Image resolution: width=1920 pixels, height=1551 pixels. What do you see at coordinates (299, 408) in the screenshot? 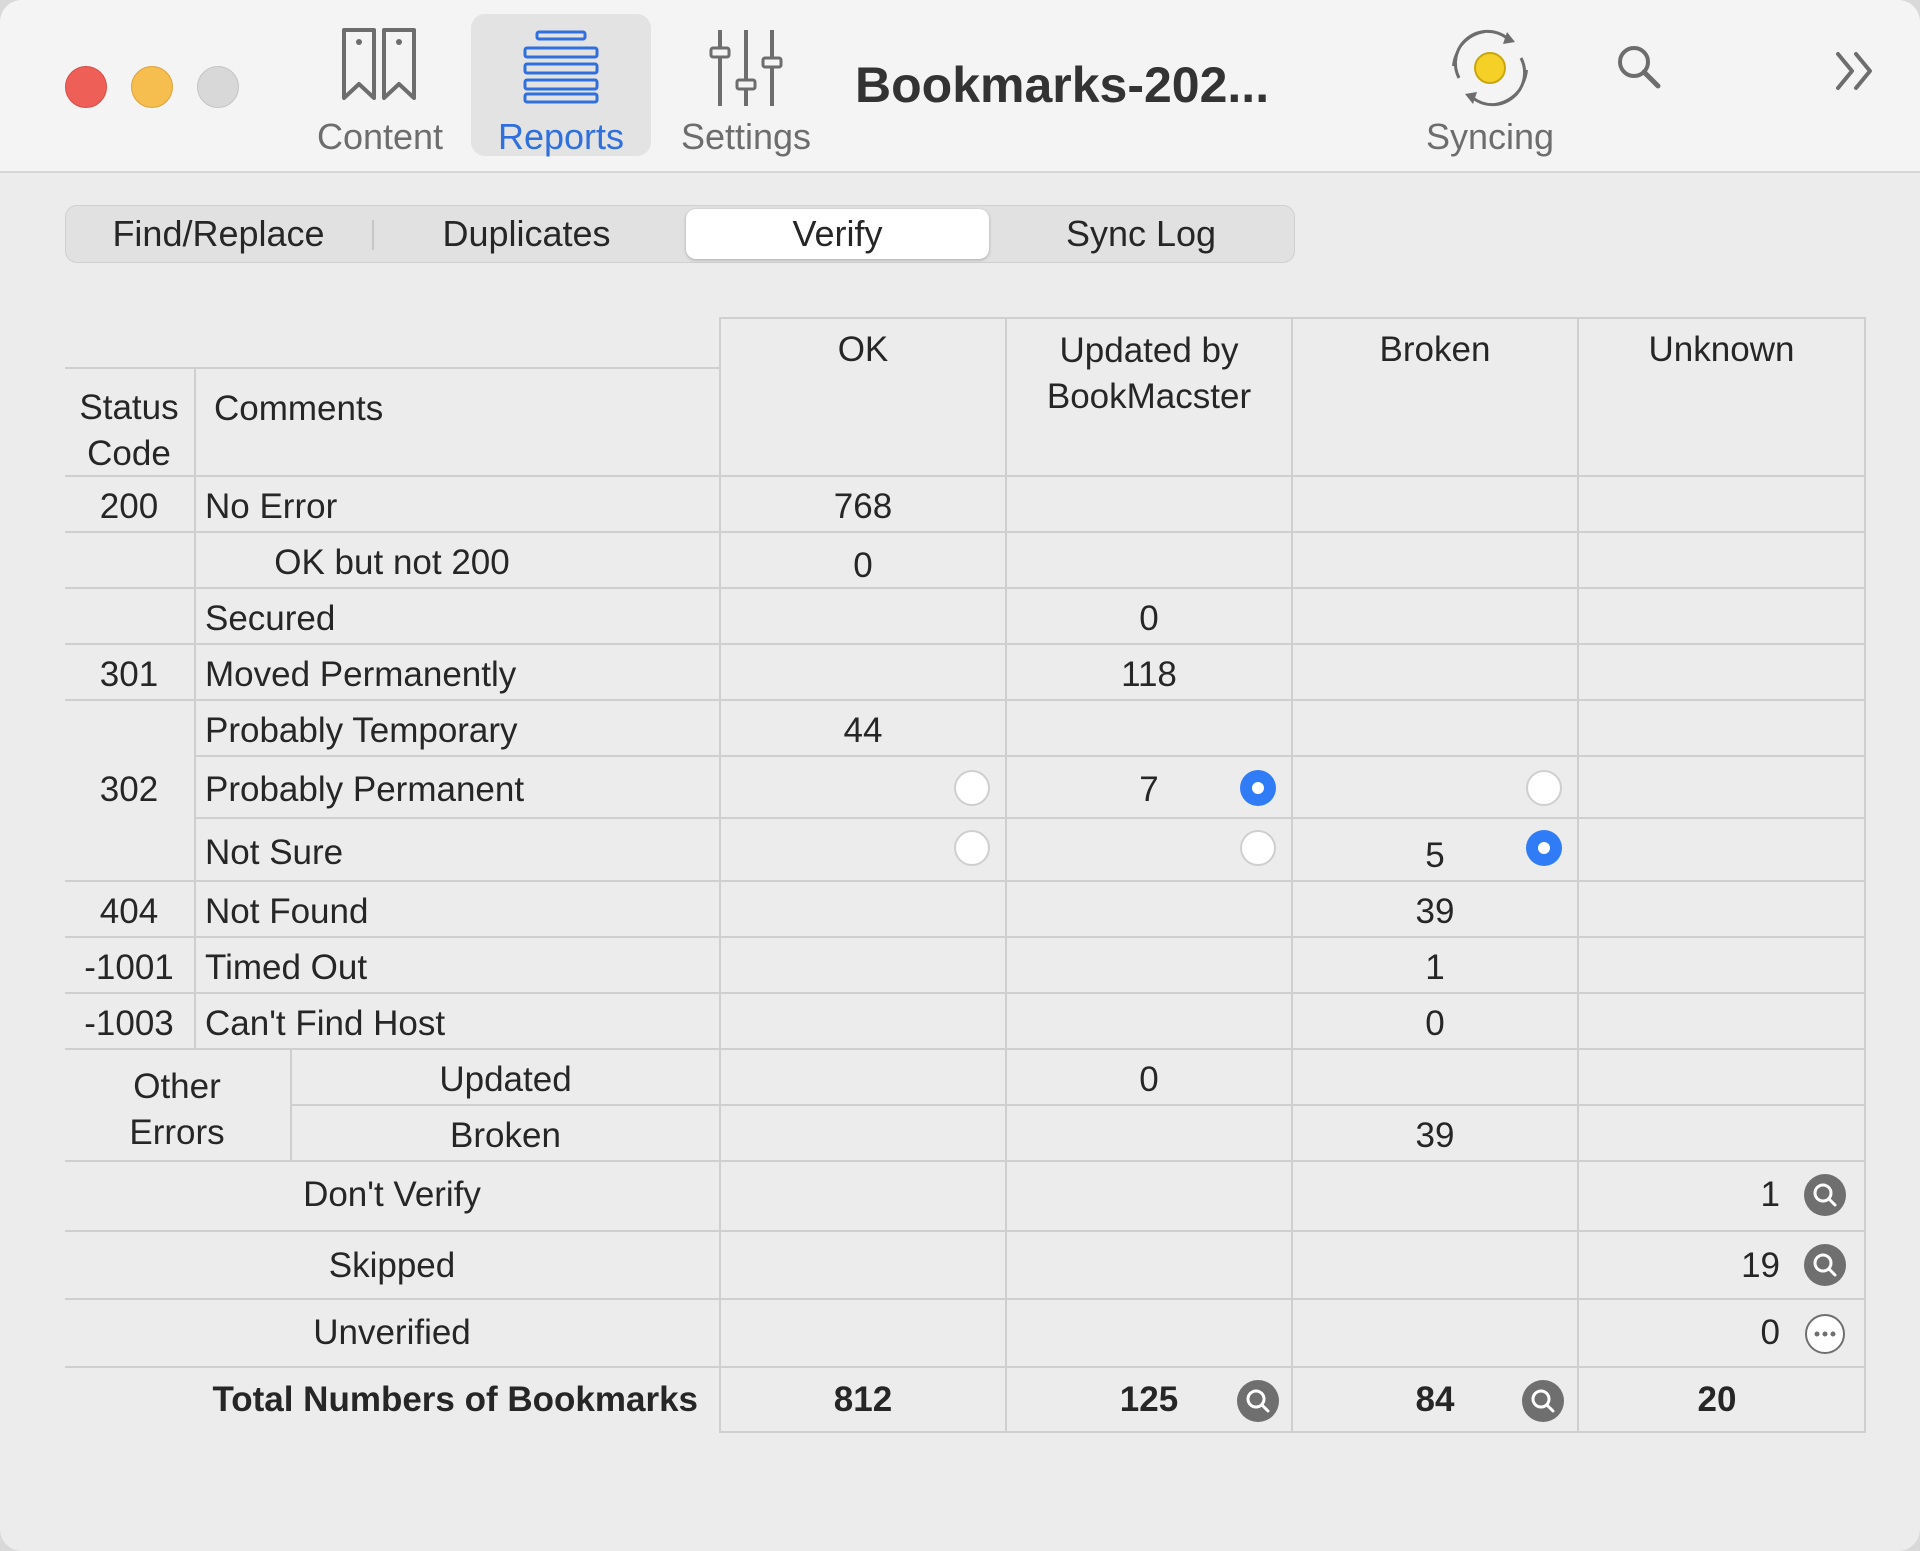
I see `comments-header: Comments` at bounding box center [299, 408].